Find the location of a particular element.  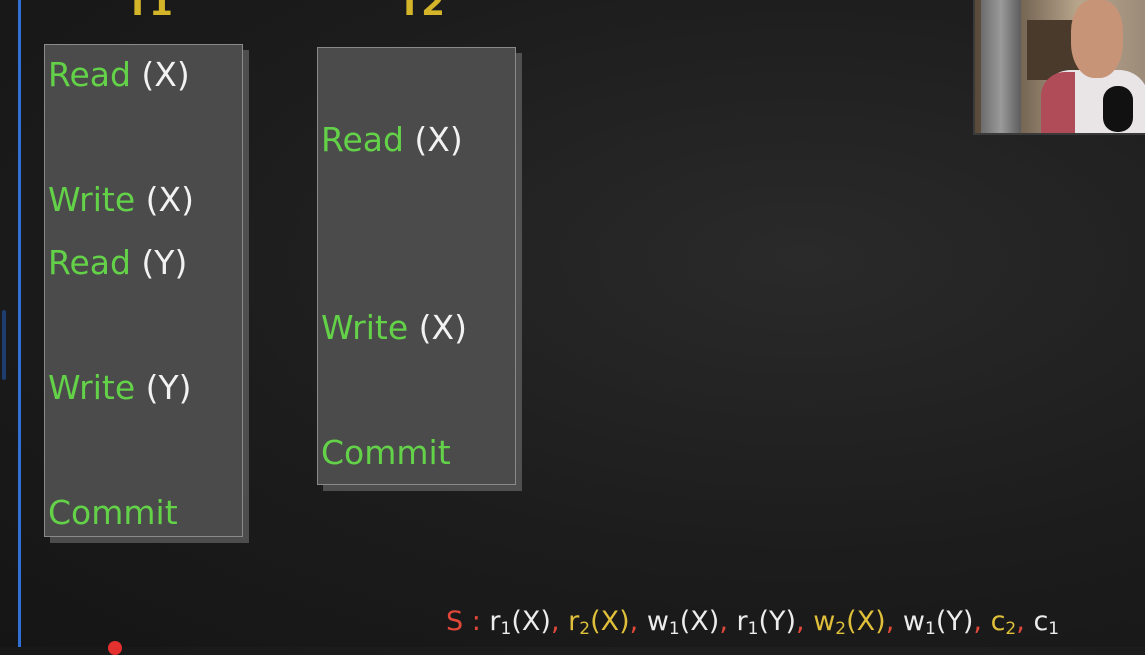

t2-op-read-x: Read (X) is located at coordinates (392, 139).